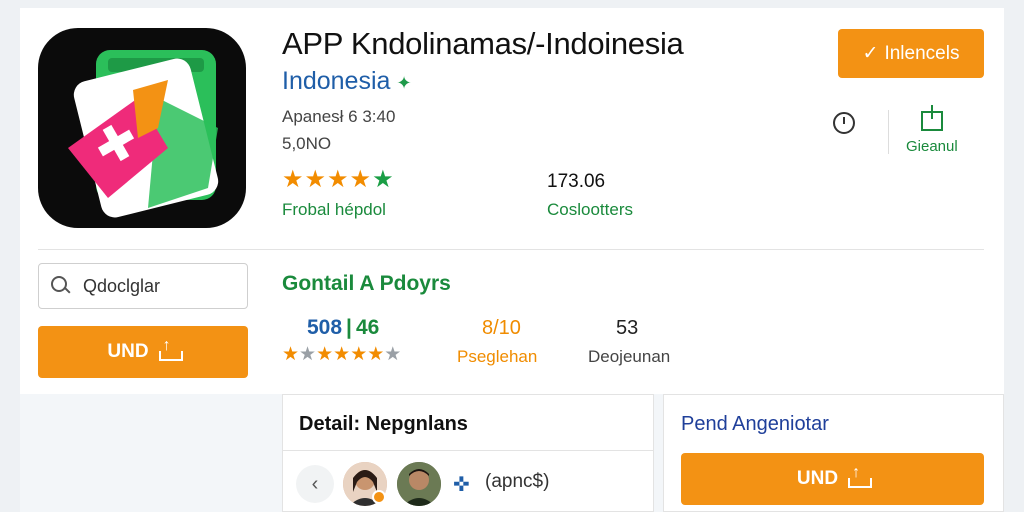 The height and width of the screenshot is (512, 1024). Describe the element at coordinates (932, 146) in the screenshot. I see `gift-label: Gieanul` at that location.